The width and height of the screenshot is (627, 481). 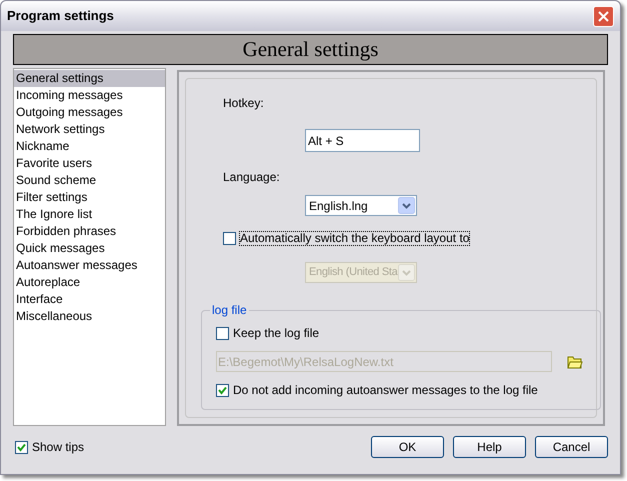 What do you see at coordinates (276, 333) in the screenshot?
I see `keep-log-label: Keep the log file` at bounding box center [276, 333].